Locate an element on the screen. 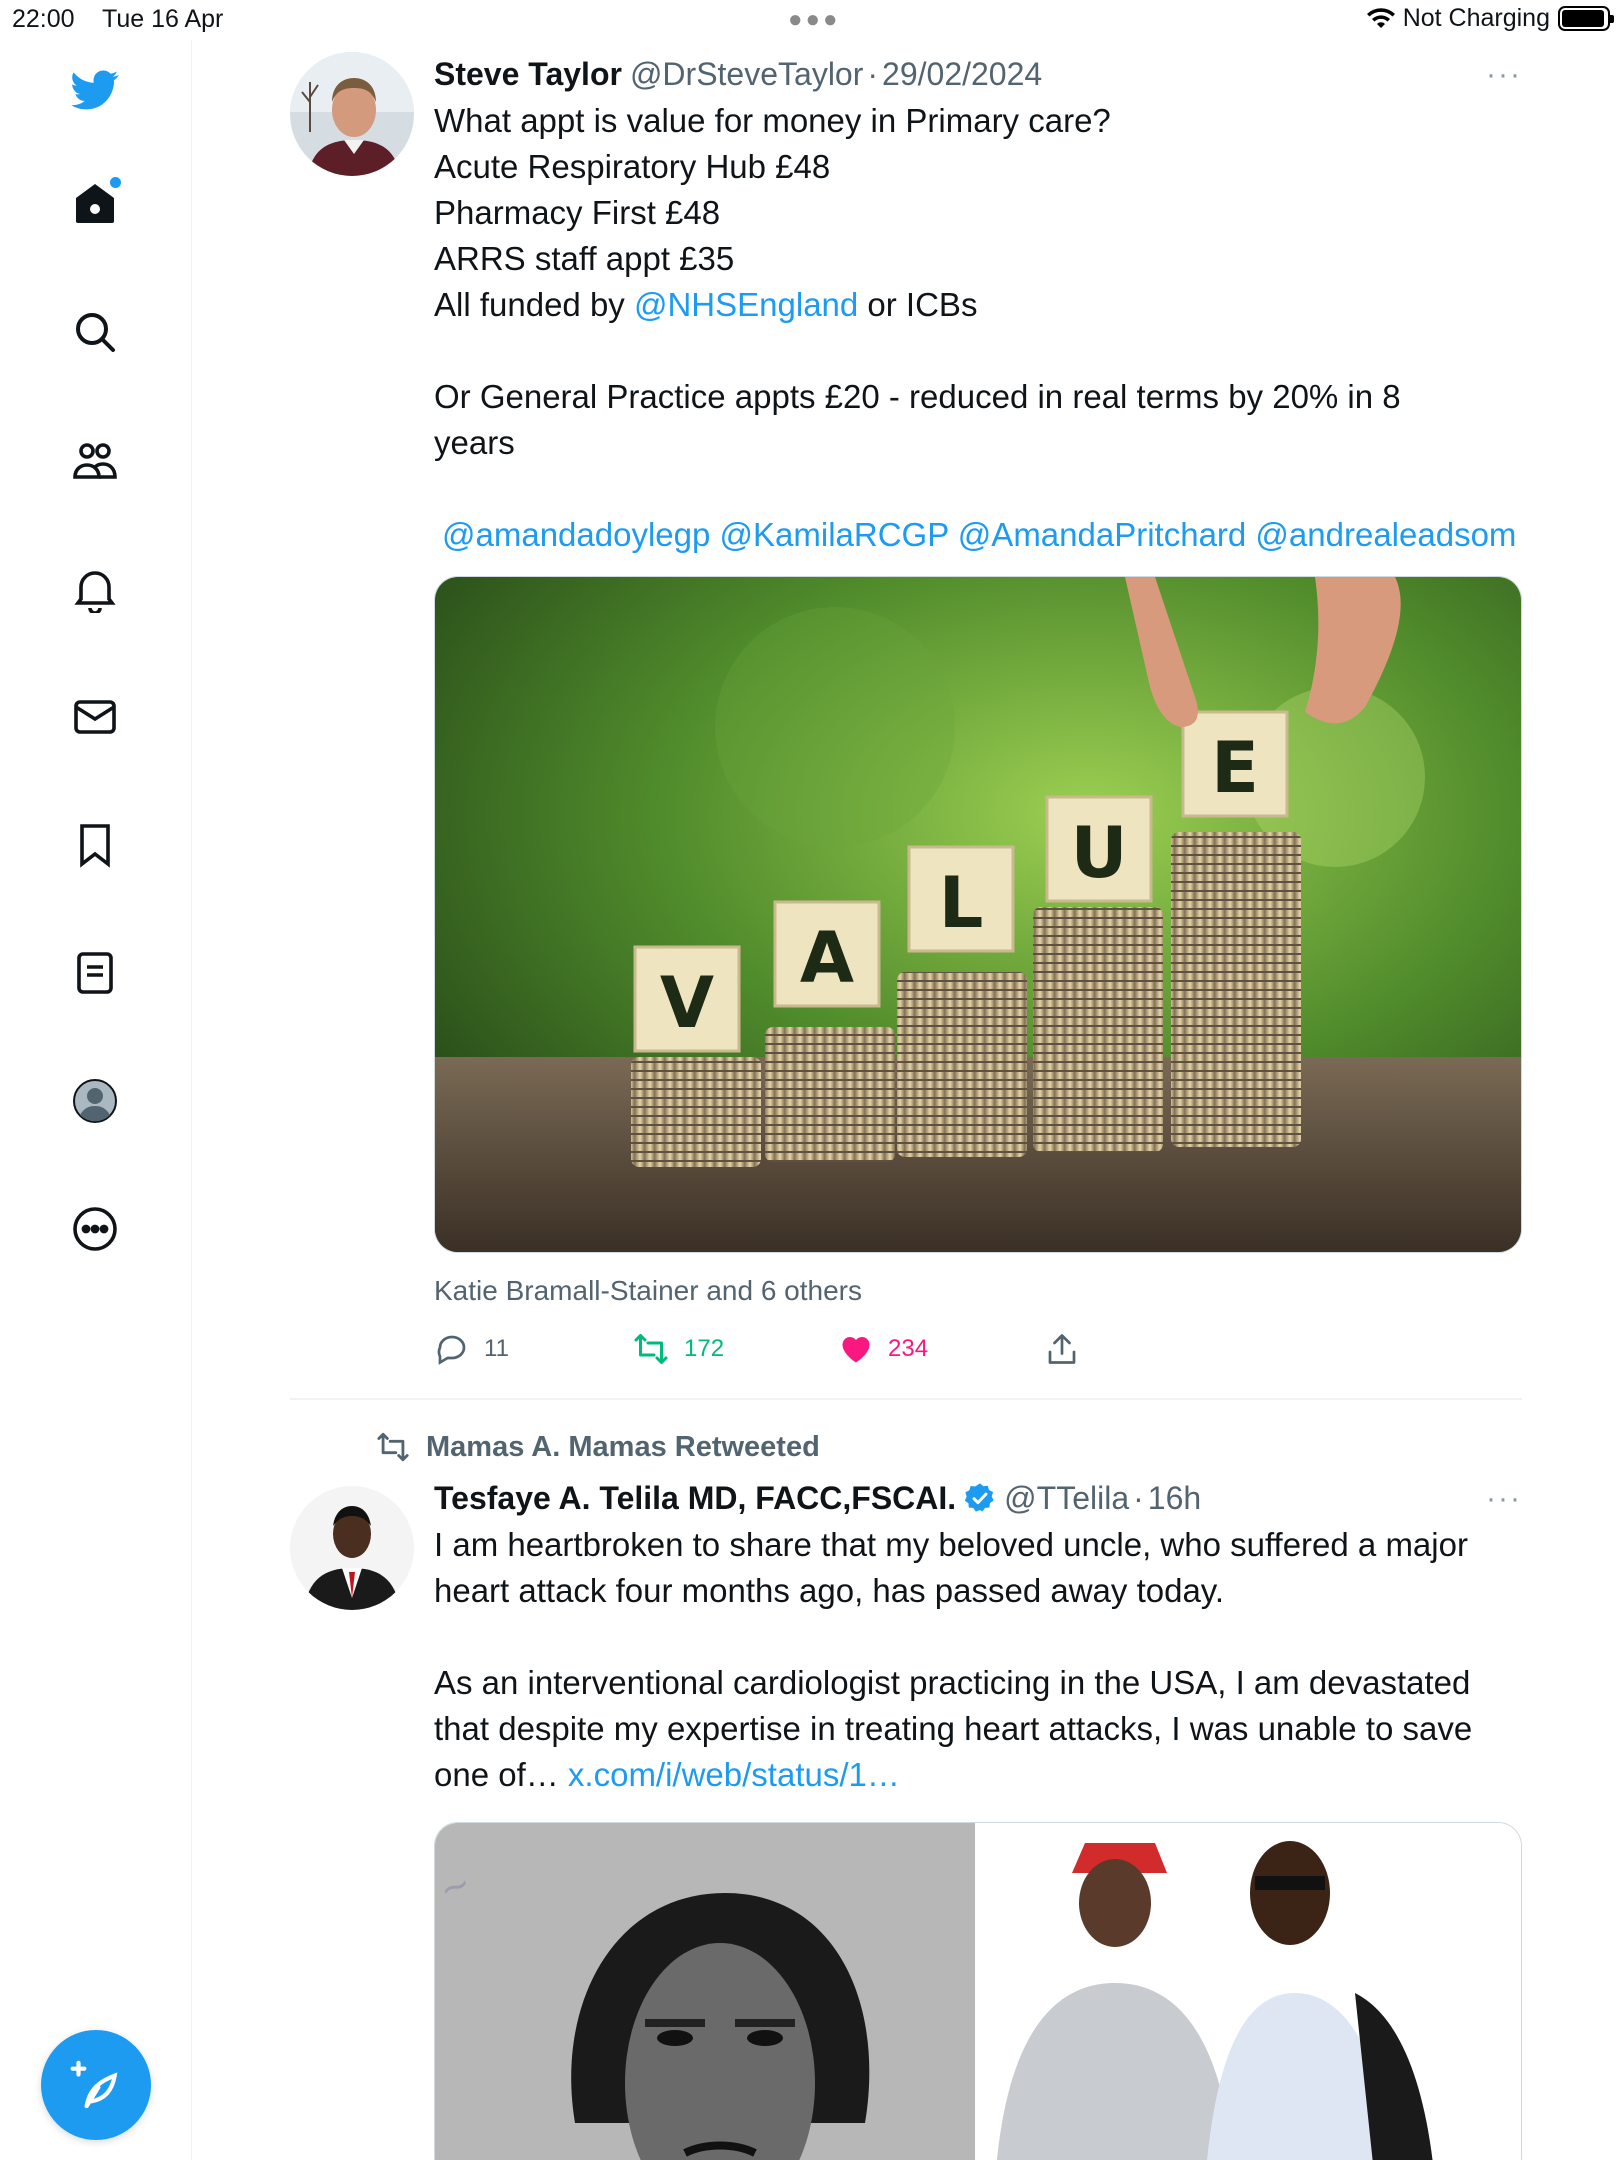  tweet-line: All funded by @NHSEngland or ICBs is located at coordinates (978, 305).